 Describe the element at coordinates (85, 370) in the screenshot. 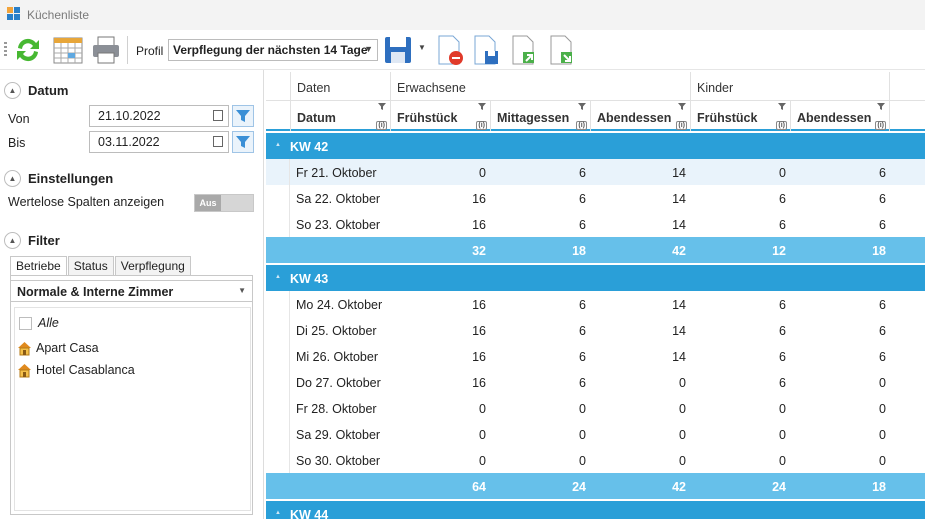

I see `list-item-label: Hotel Casablanca` at that location.